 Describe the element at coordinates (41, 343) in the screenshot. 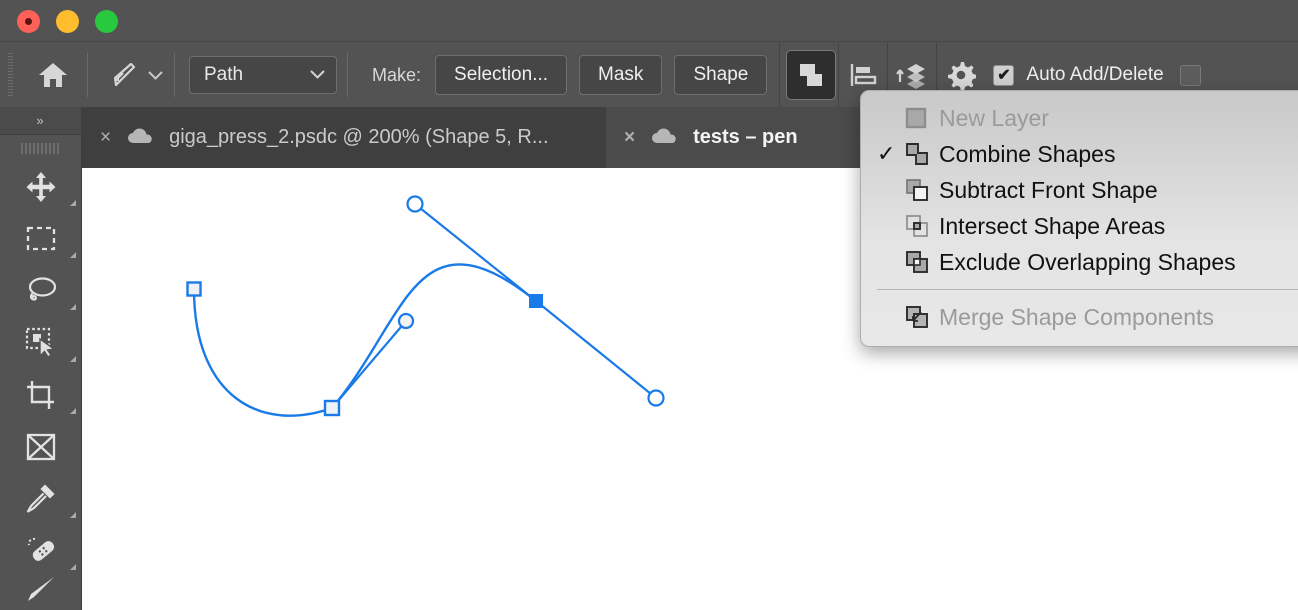

I see `object-selection-tool` at that location.